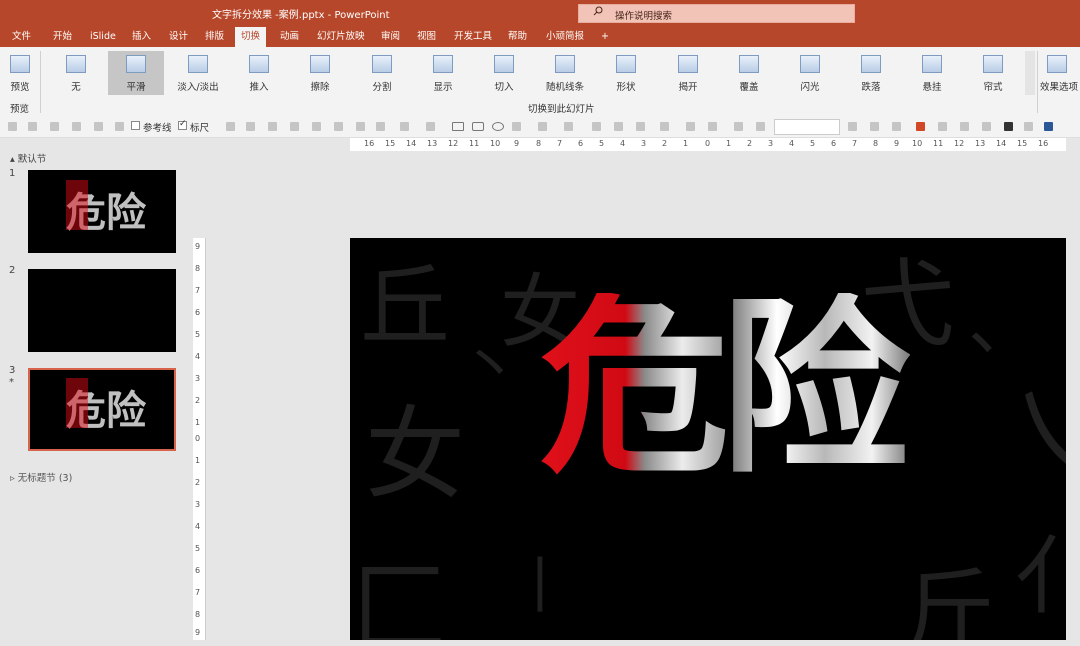 The height and width of the screenshot is (646, 1080). Describe the element at coordinates (1030, 73) in the screenshot. I see `gallery-scrollbar` at that location.